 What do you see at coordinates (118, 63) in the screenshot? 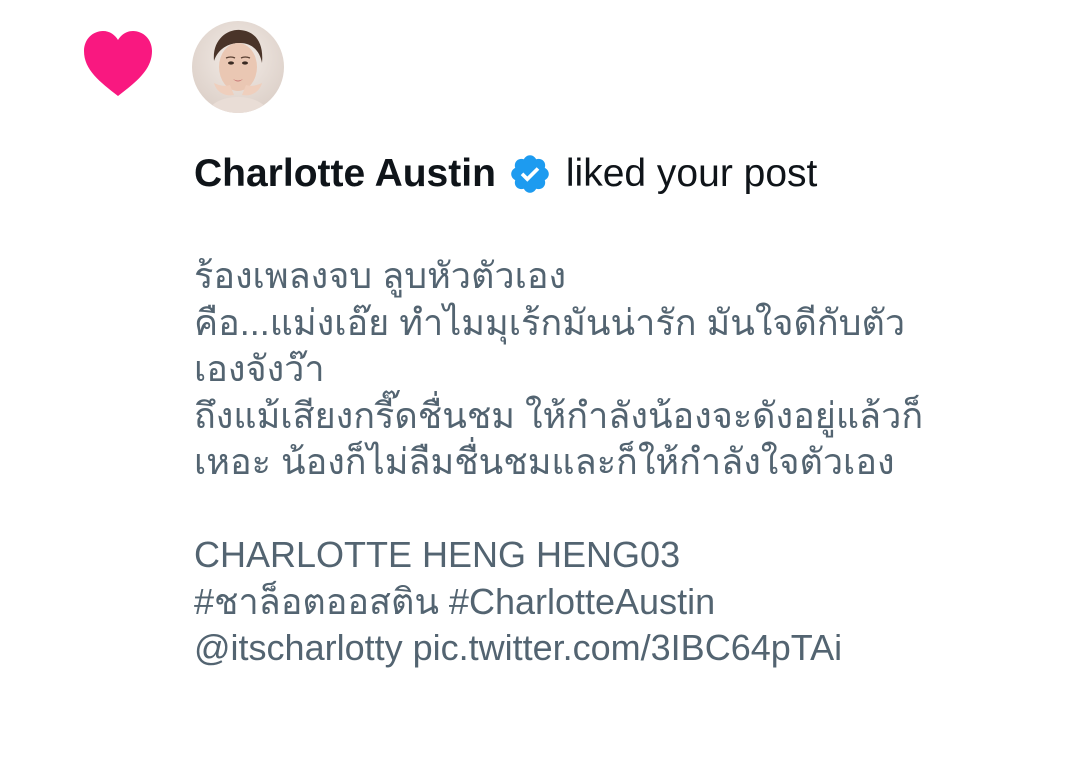
I see `heart-icon` at bounding box center [118, 63].